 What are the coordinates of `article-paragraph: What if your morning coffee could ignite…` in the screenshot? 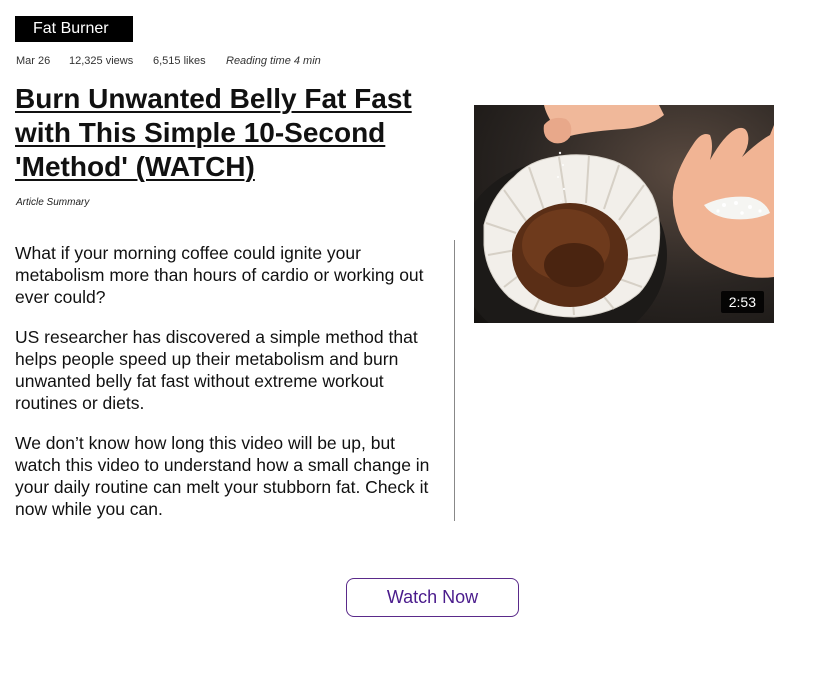 It's located at (219, 275).